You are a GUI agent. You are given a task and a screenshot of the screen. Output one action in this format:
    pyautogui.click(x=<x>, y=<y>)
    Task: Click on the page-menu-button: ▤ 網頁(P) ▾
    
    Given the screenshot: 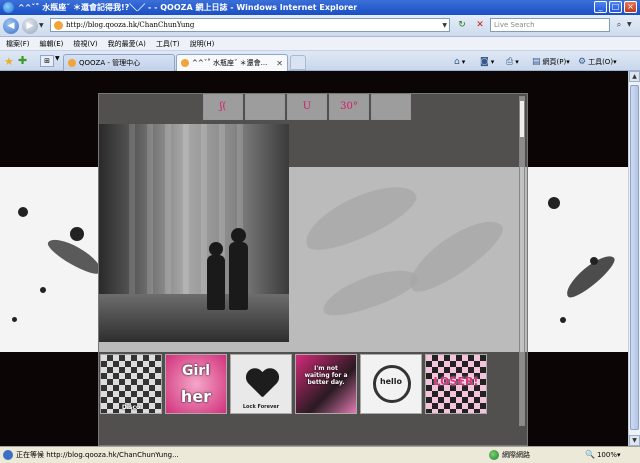 What is the action you would take?
    pyautogui.click(x=551, y=61)
    